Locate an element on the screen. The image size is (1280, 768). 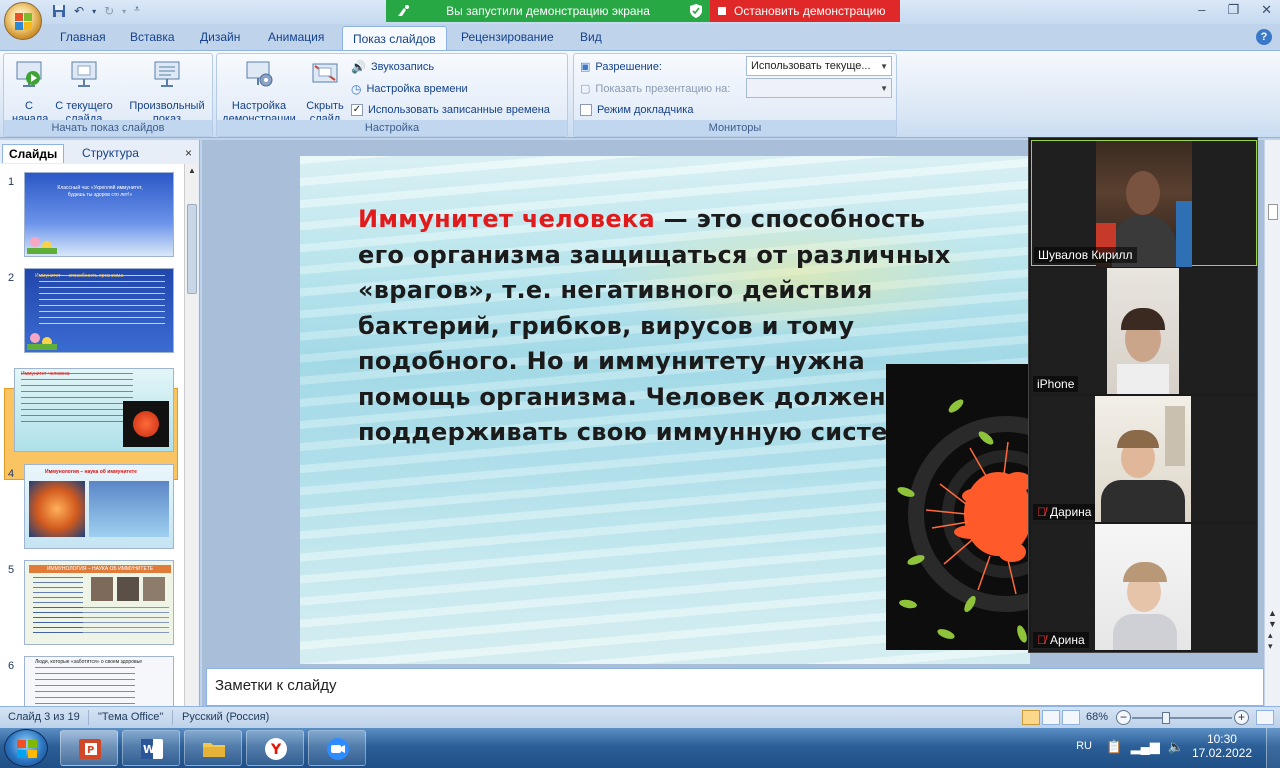
notes-input: Заметки к слайду is located at coordinates (735, 687).